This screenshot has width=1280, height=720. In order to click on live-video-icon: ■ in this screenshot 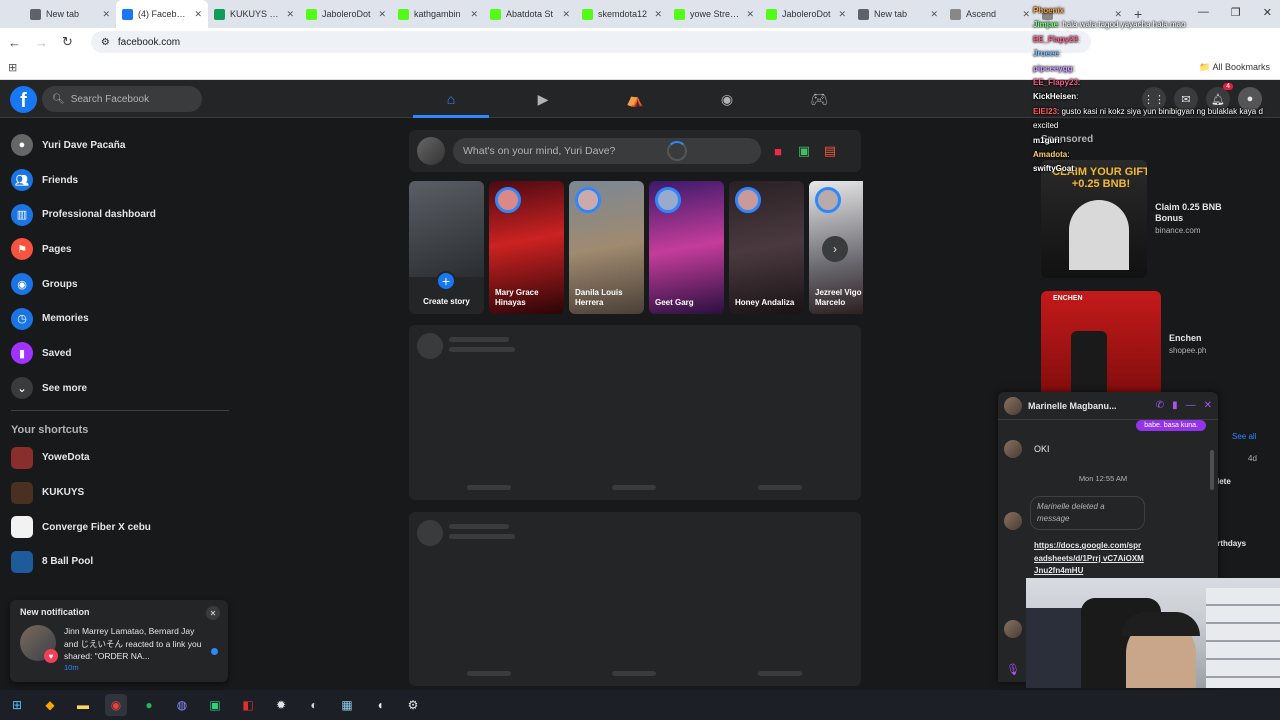, I will do `click(778, 151)`.